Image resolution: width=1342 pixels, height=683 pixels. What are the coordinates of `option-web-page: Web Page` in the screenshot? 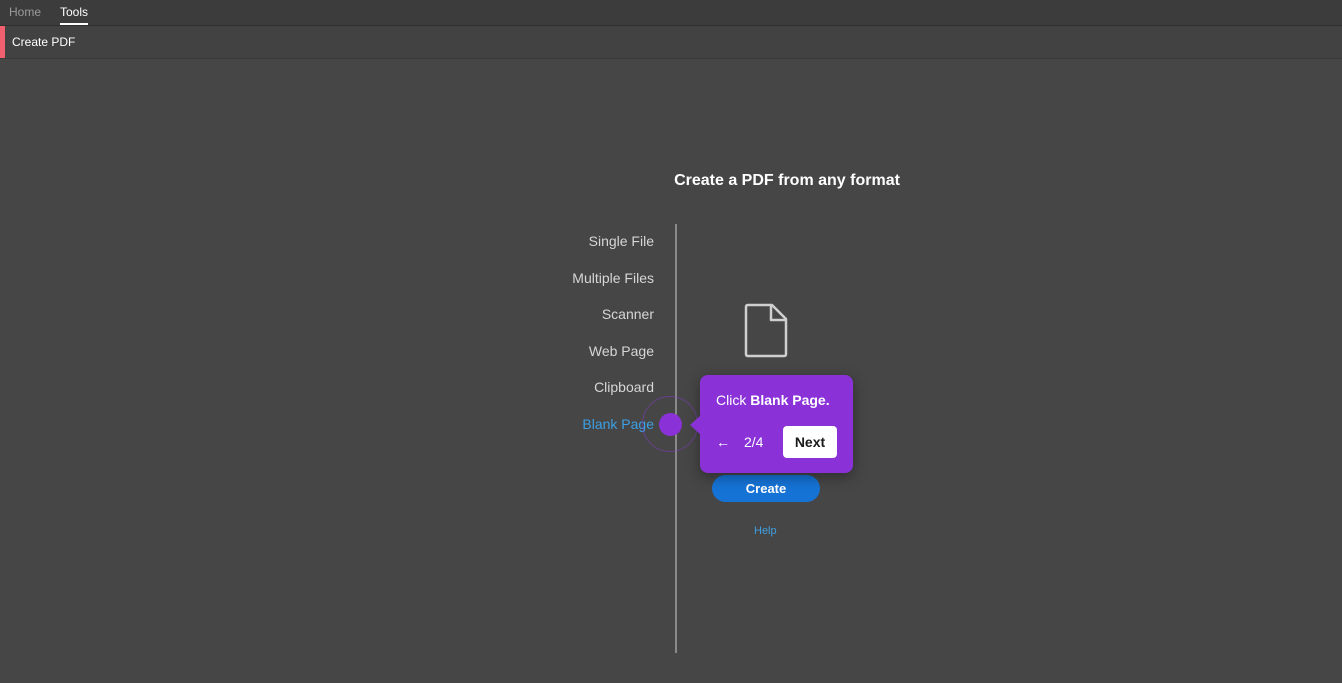 It's located at (621, 351).